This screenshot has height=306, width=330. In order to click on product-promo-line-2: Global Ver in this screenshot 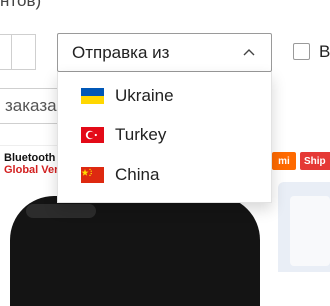, I will do `click(31, 170)`.